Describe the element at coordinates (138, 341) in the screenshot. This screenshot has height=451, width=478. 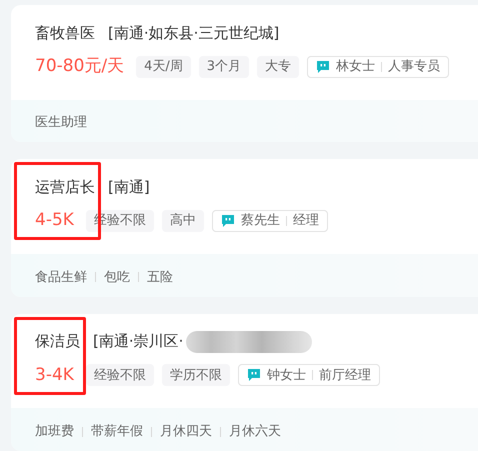
I see `job-location: [南通·崇川区·` at that location.